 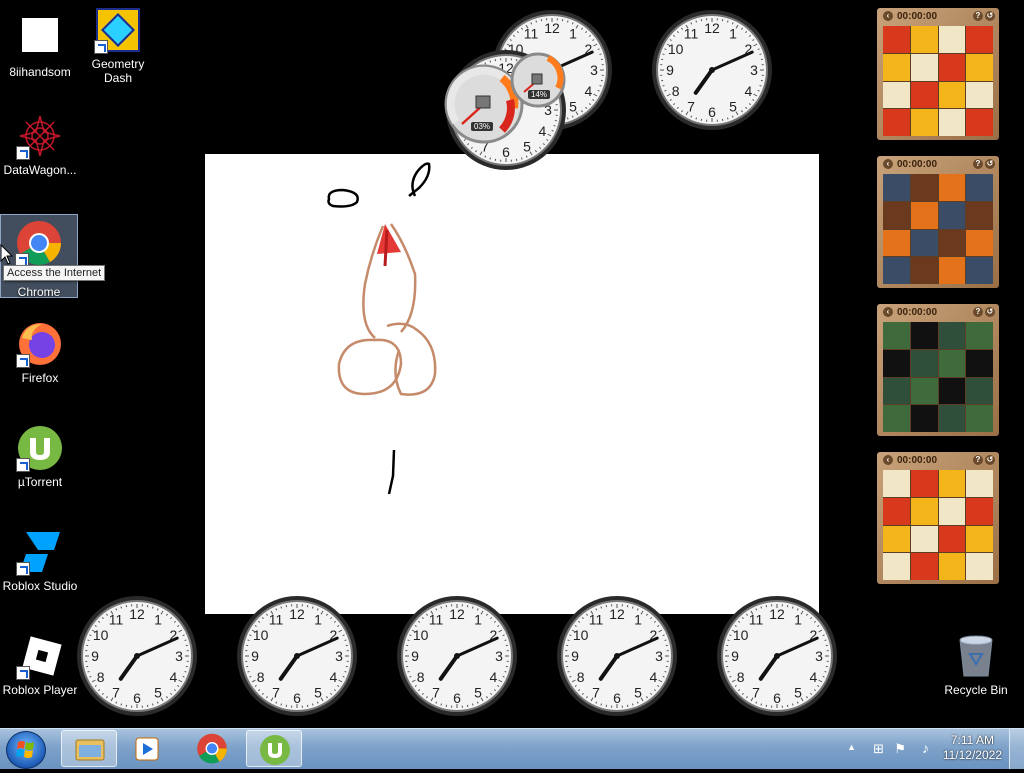 I want to click on desktop-icon-recycle-bin: Recycle Bin, so click(x=976, y=664).